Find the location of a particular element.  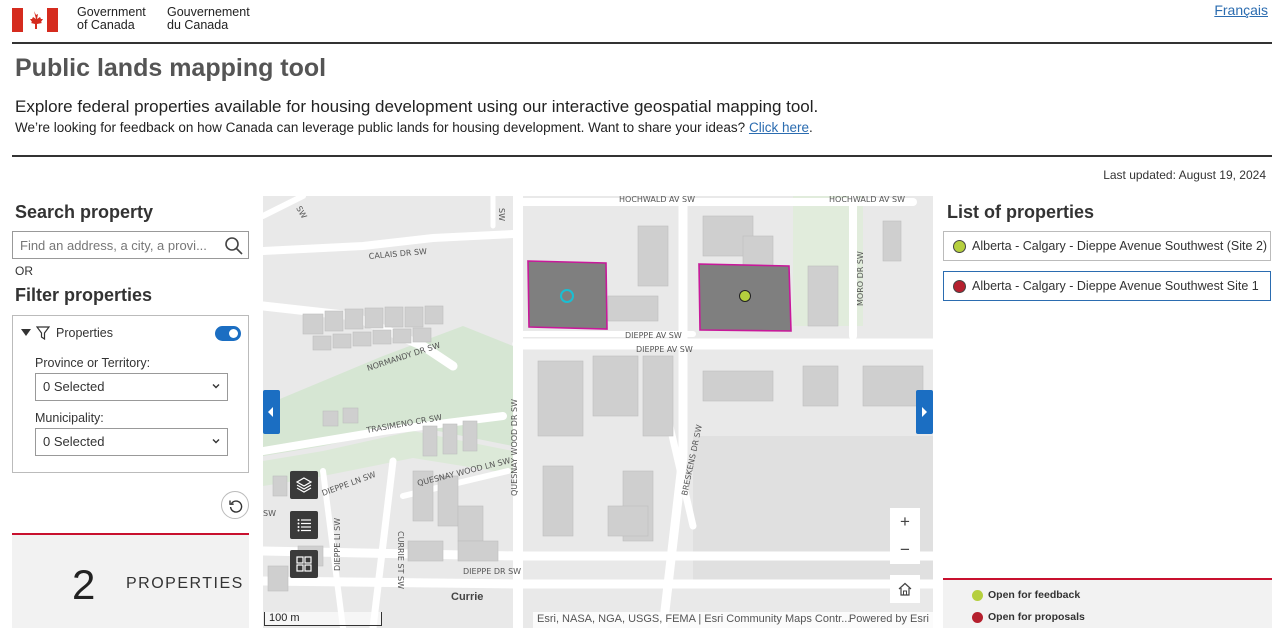

road-label-moro: MORO DR SW is located at coordinates (860, 278).